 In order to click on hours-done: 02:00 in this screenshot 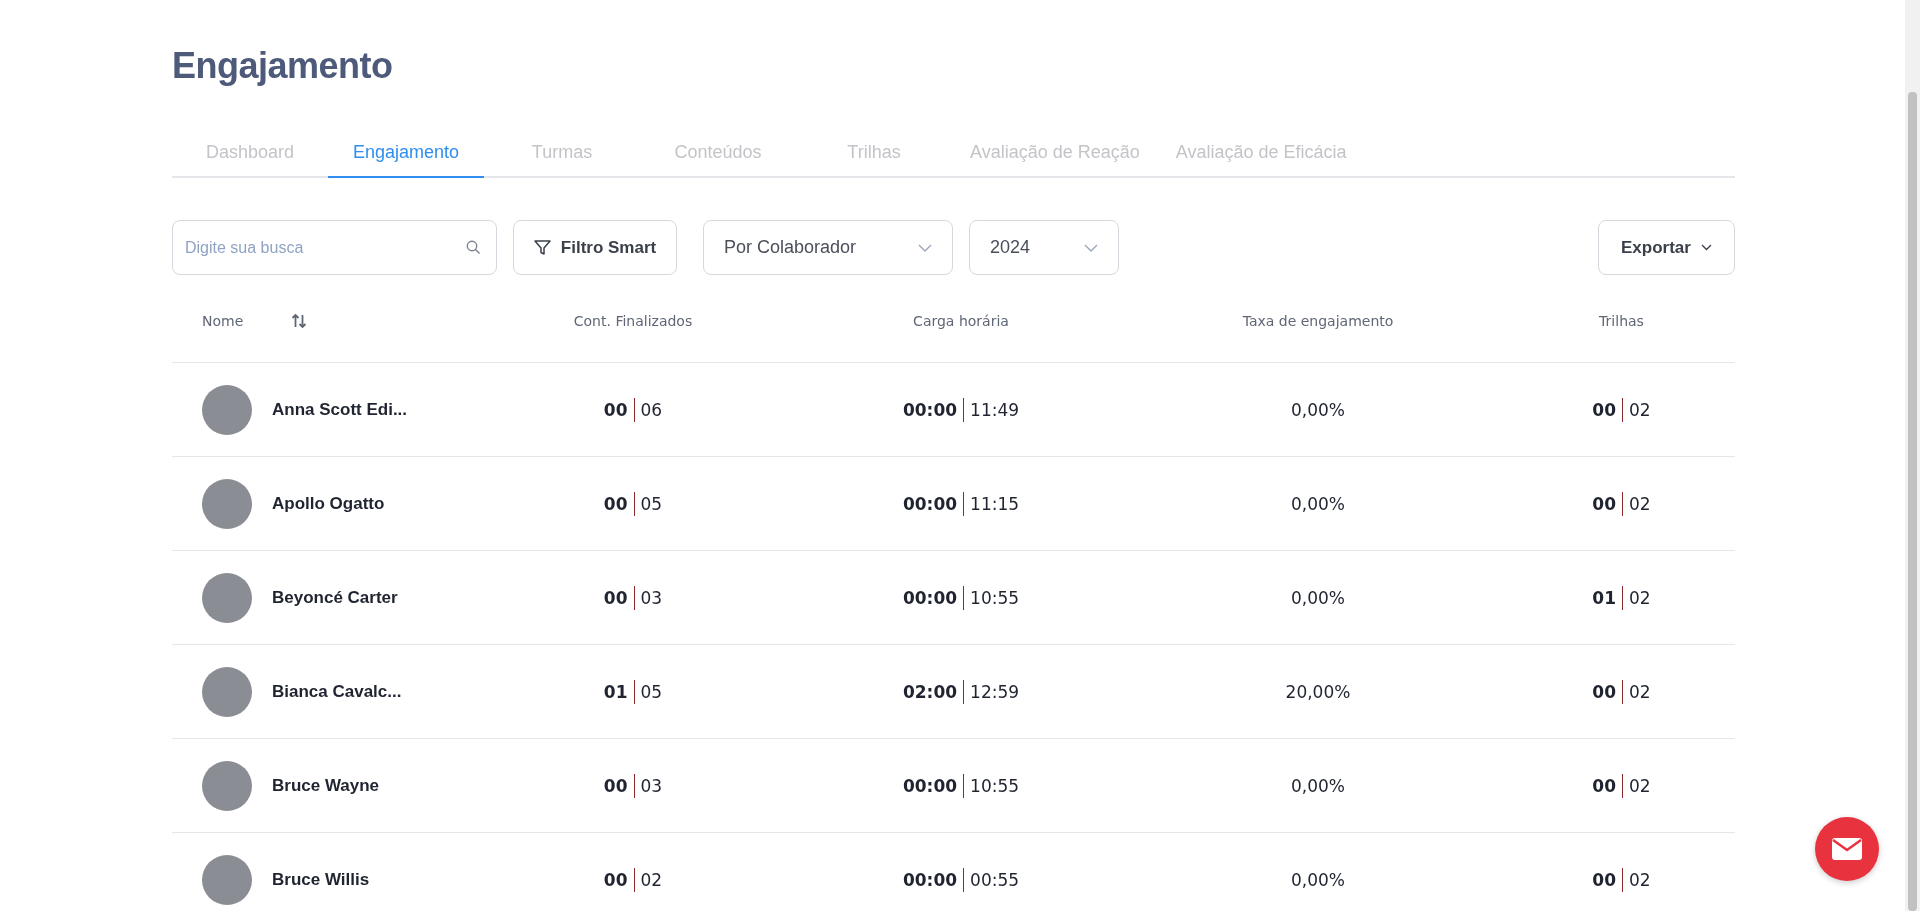, I will do `click(930, 691)`.